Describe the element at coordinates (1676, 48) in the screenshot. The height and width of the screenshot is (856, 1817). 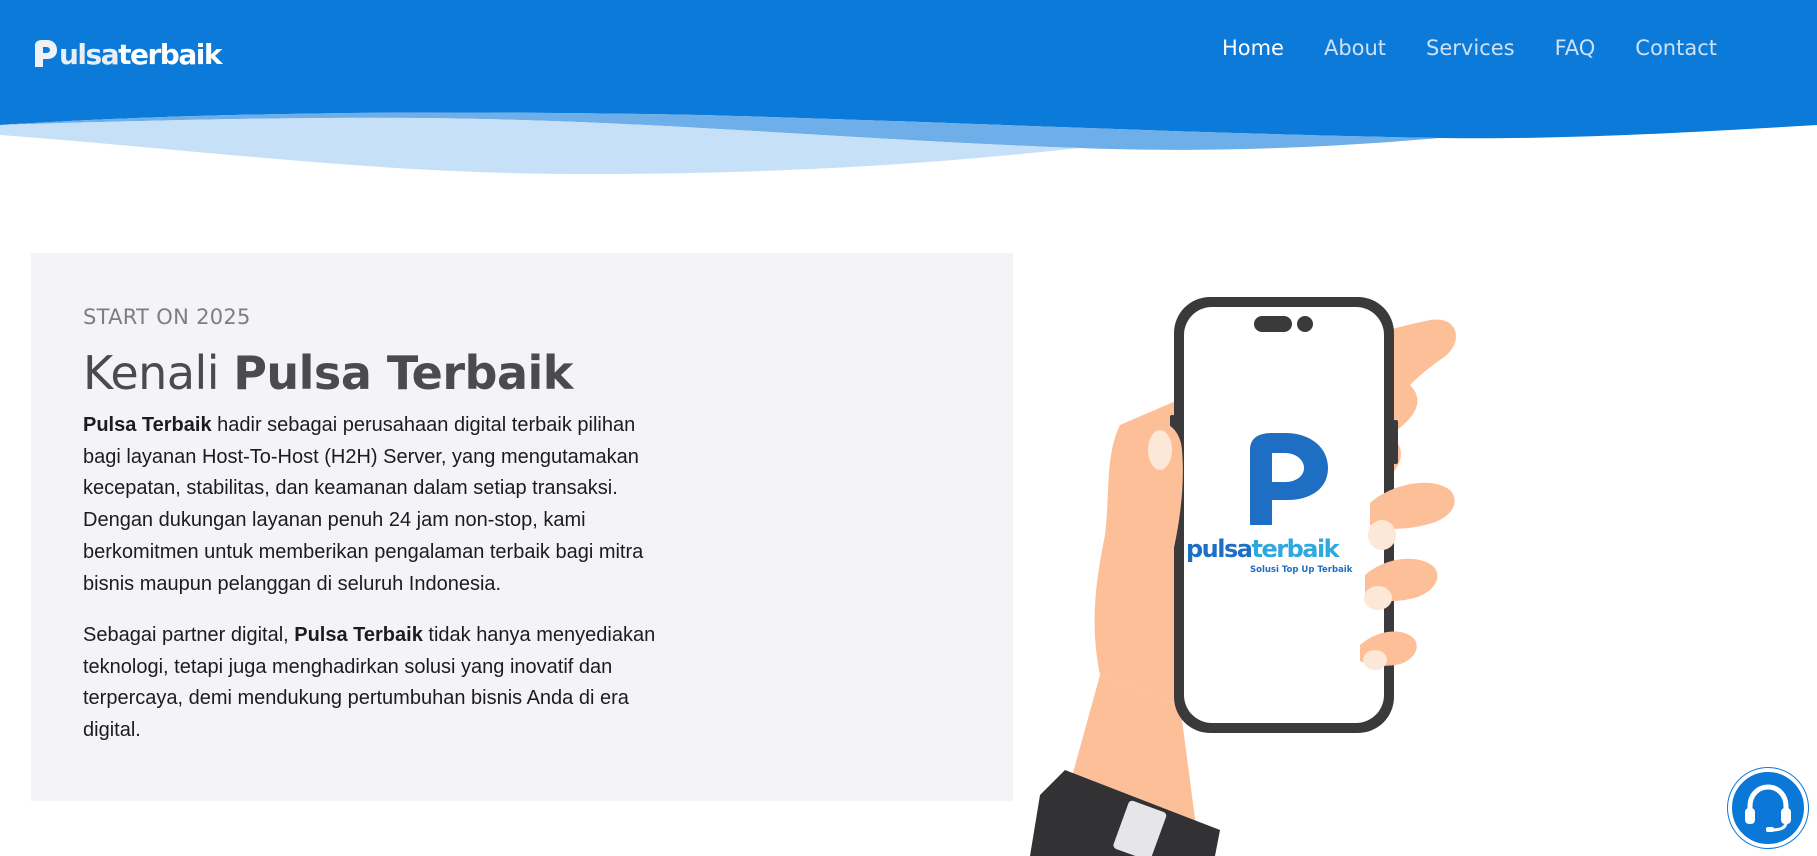
I see `nav-contact: Contact` at that location.